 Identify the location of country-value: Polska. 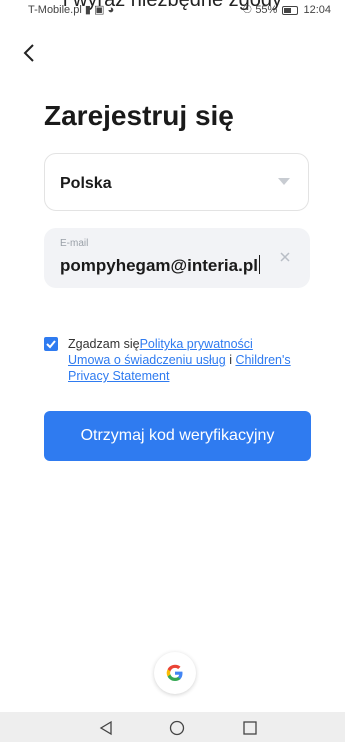
(86, 183).